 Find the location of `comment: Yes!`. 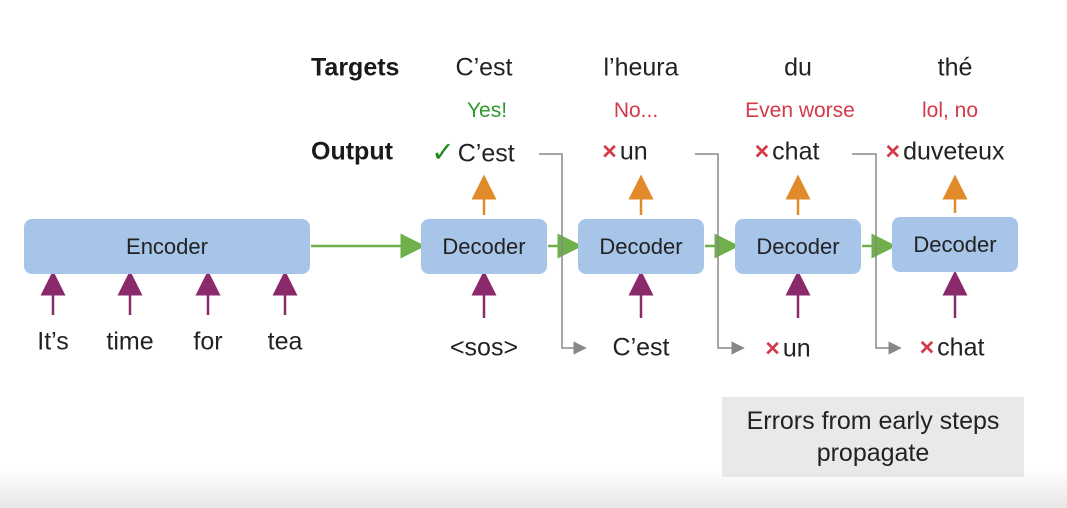

comment: Yes! is located at coordinates (487, 110).